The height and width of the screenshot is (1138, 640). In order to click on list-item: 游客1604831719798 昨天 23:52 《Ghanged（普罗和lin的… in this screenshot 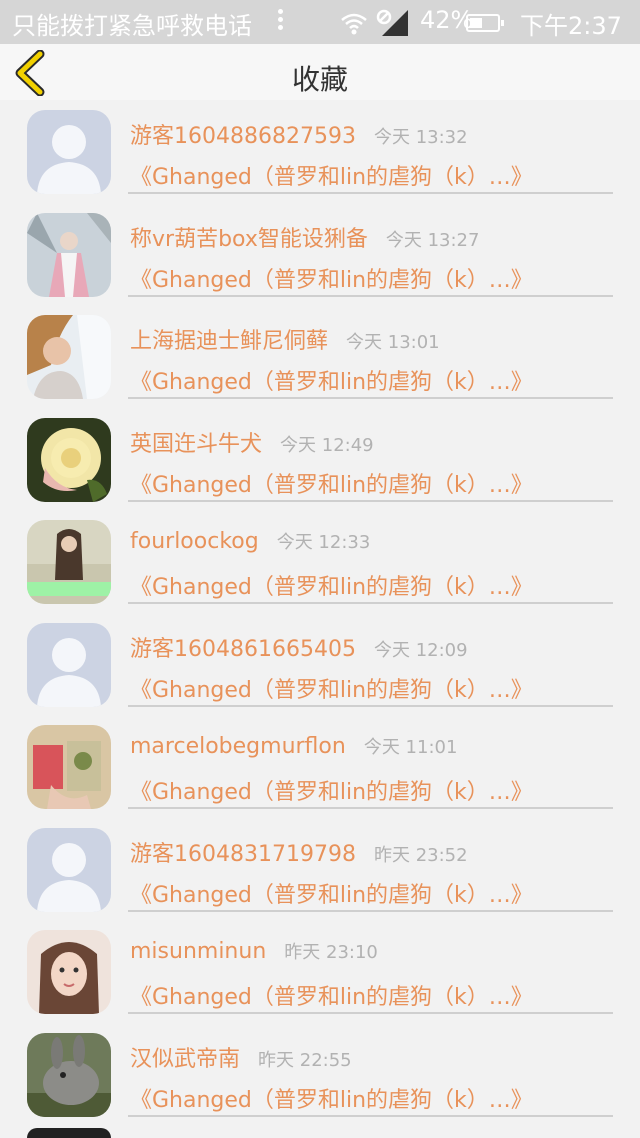, I will do `click(320, 869)`.